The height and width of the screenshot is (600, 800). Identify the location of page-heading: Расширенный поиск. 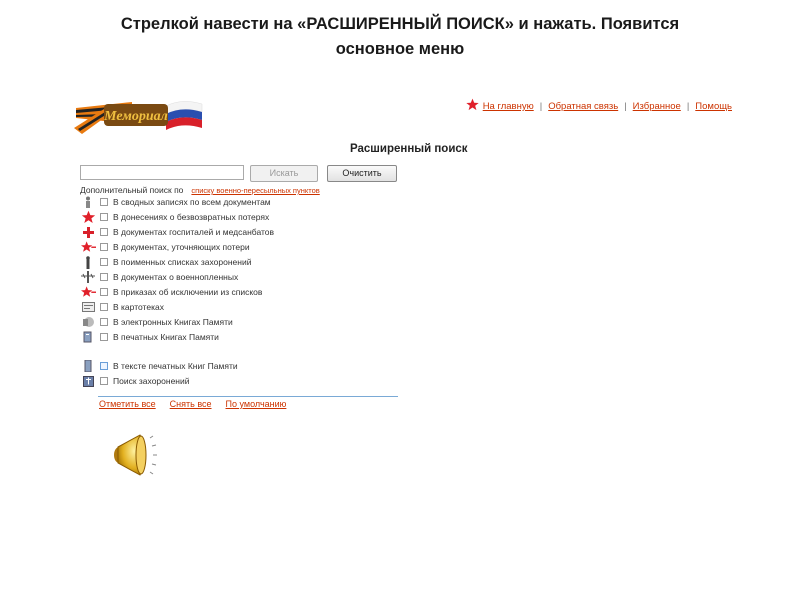
(409, 149).